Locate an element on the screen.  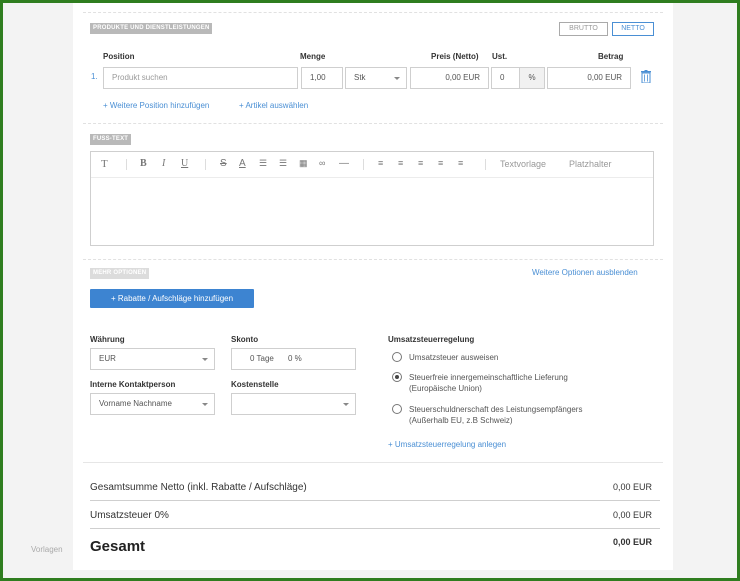
contact-value: Vorname Nachname is located at coordinates (135, 403).